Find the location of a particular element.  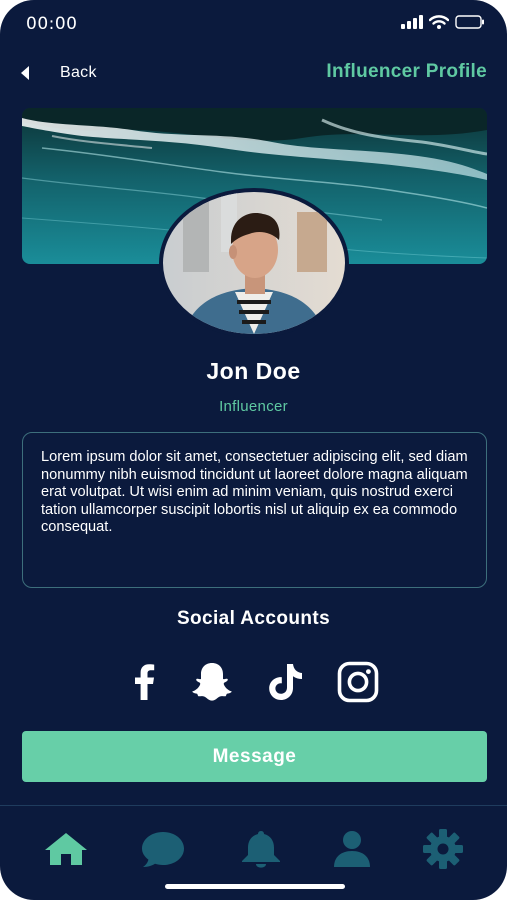

signal-icon is located at coordinates (412, 22).